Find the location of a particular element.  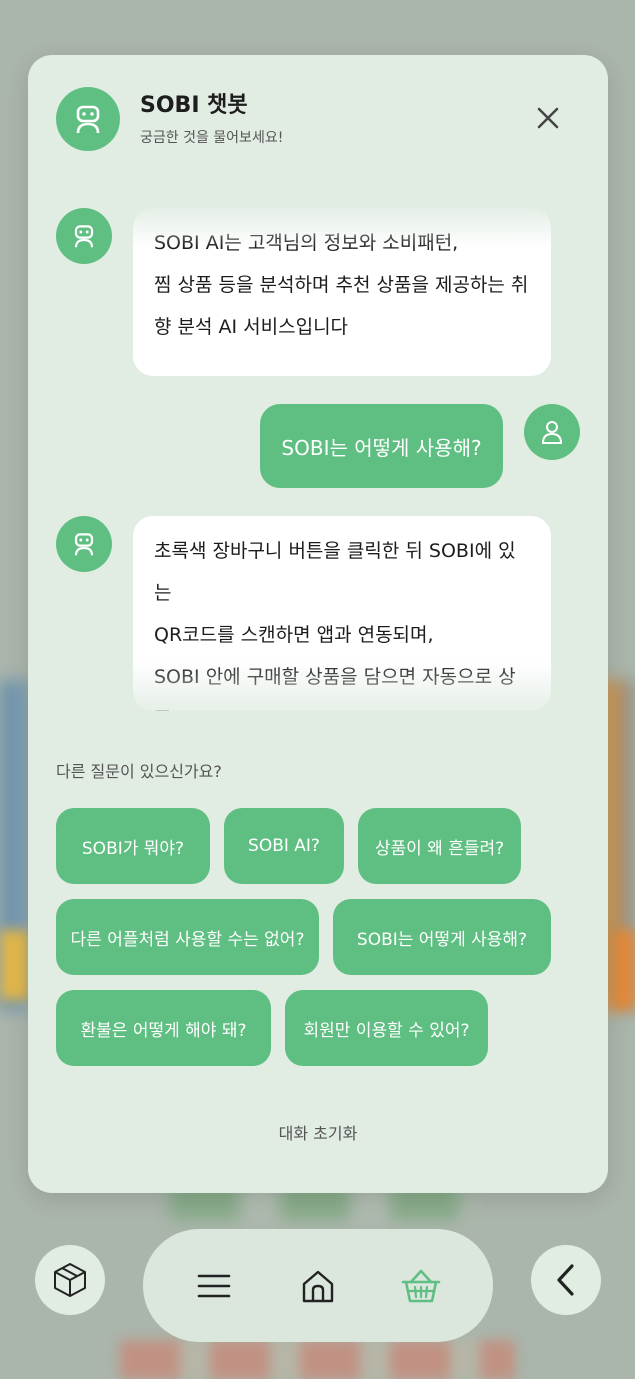

suggestion-chip: SOBI는 어떻게 사용해? is located at coordinates (442, 937).